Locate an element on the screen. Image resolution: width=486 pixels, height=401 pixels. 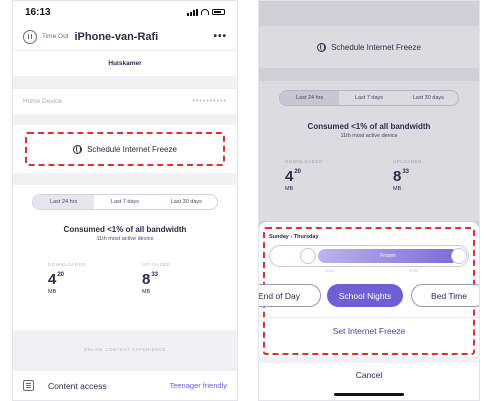
highlight-box is located at coordinates (125, 149).